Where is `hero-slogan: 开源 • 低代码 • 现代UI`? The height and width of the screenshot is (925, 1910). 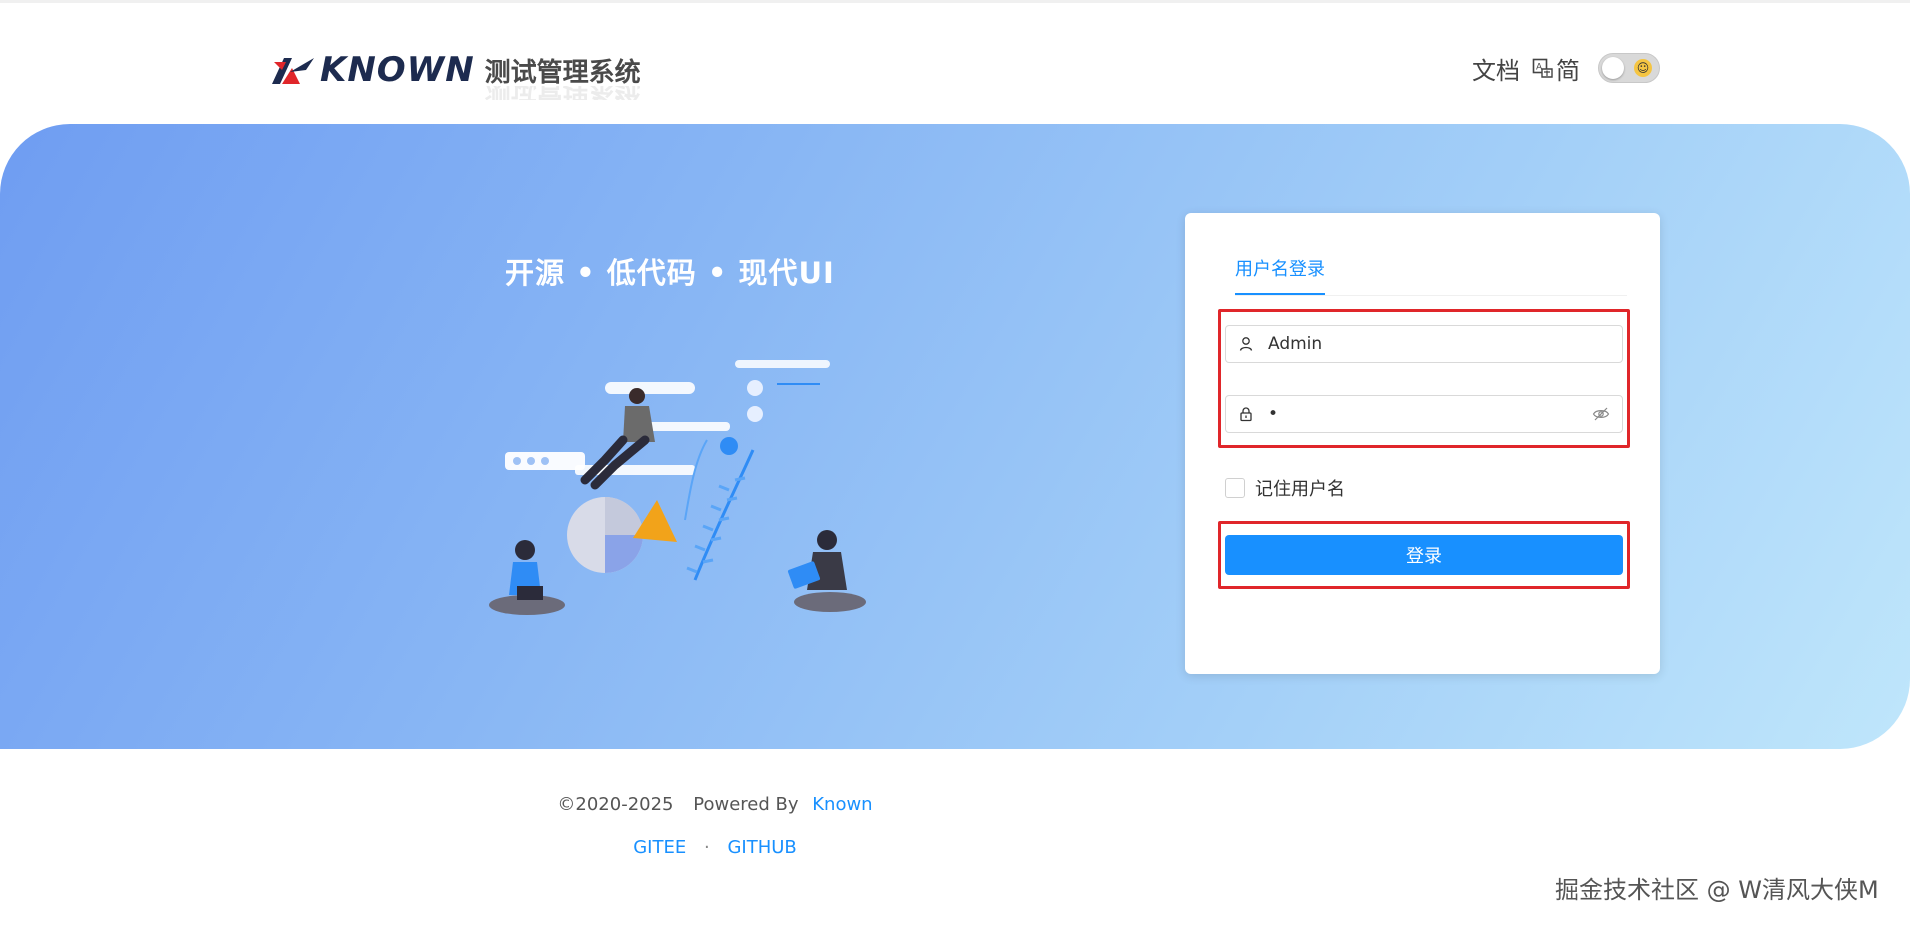
hero-slogan: 开源 • 低代码 • 现代UI is located at coordinates (670, 273).